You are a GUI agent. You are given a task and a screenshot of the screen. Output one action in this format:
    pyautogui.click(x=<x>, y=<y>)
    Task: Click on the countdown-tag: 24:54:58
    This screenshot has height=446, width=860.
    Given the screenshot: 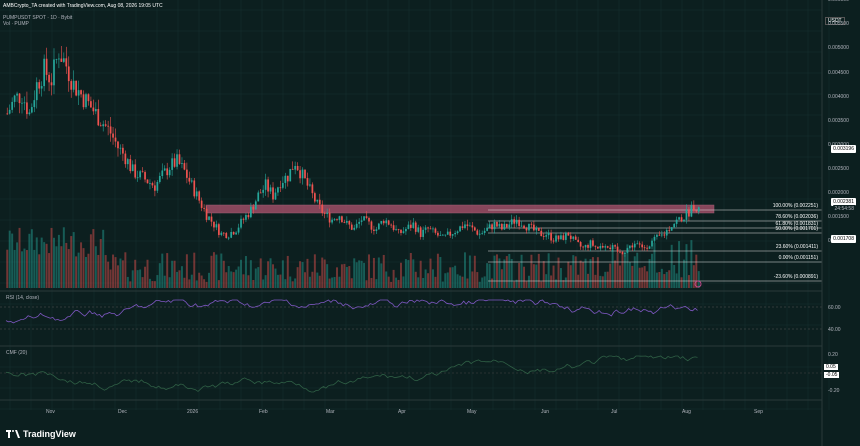 What is the action you would take?
    pyautogui.click(x=844, y=209)
    